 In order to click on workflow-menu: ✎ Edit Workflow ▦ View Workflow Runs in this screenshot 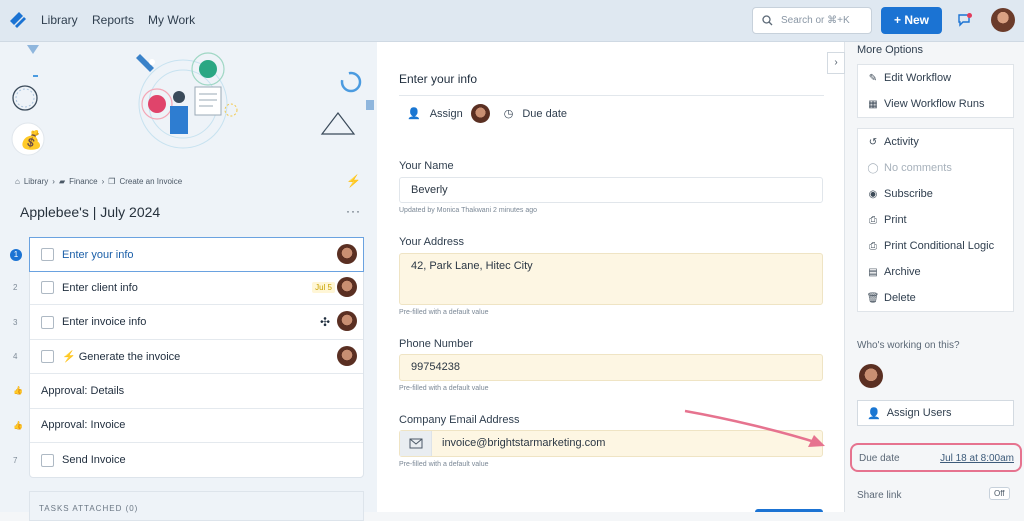, I will do `click(935, 91)`.